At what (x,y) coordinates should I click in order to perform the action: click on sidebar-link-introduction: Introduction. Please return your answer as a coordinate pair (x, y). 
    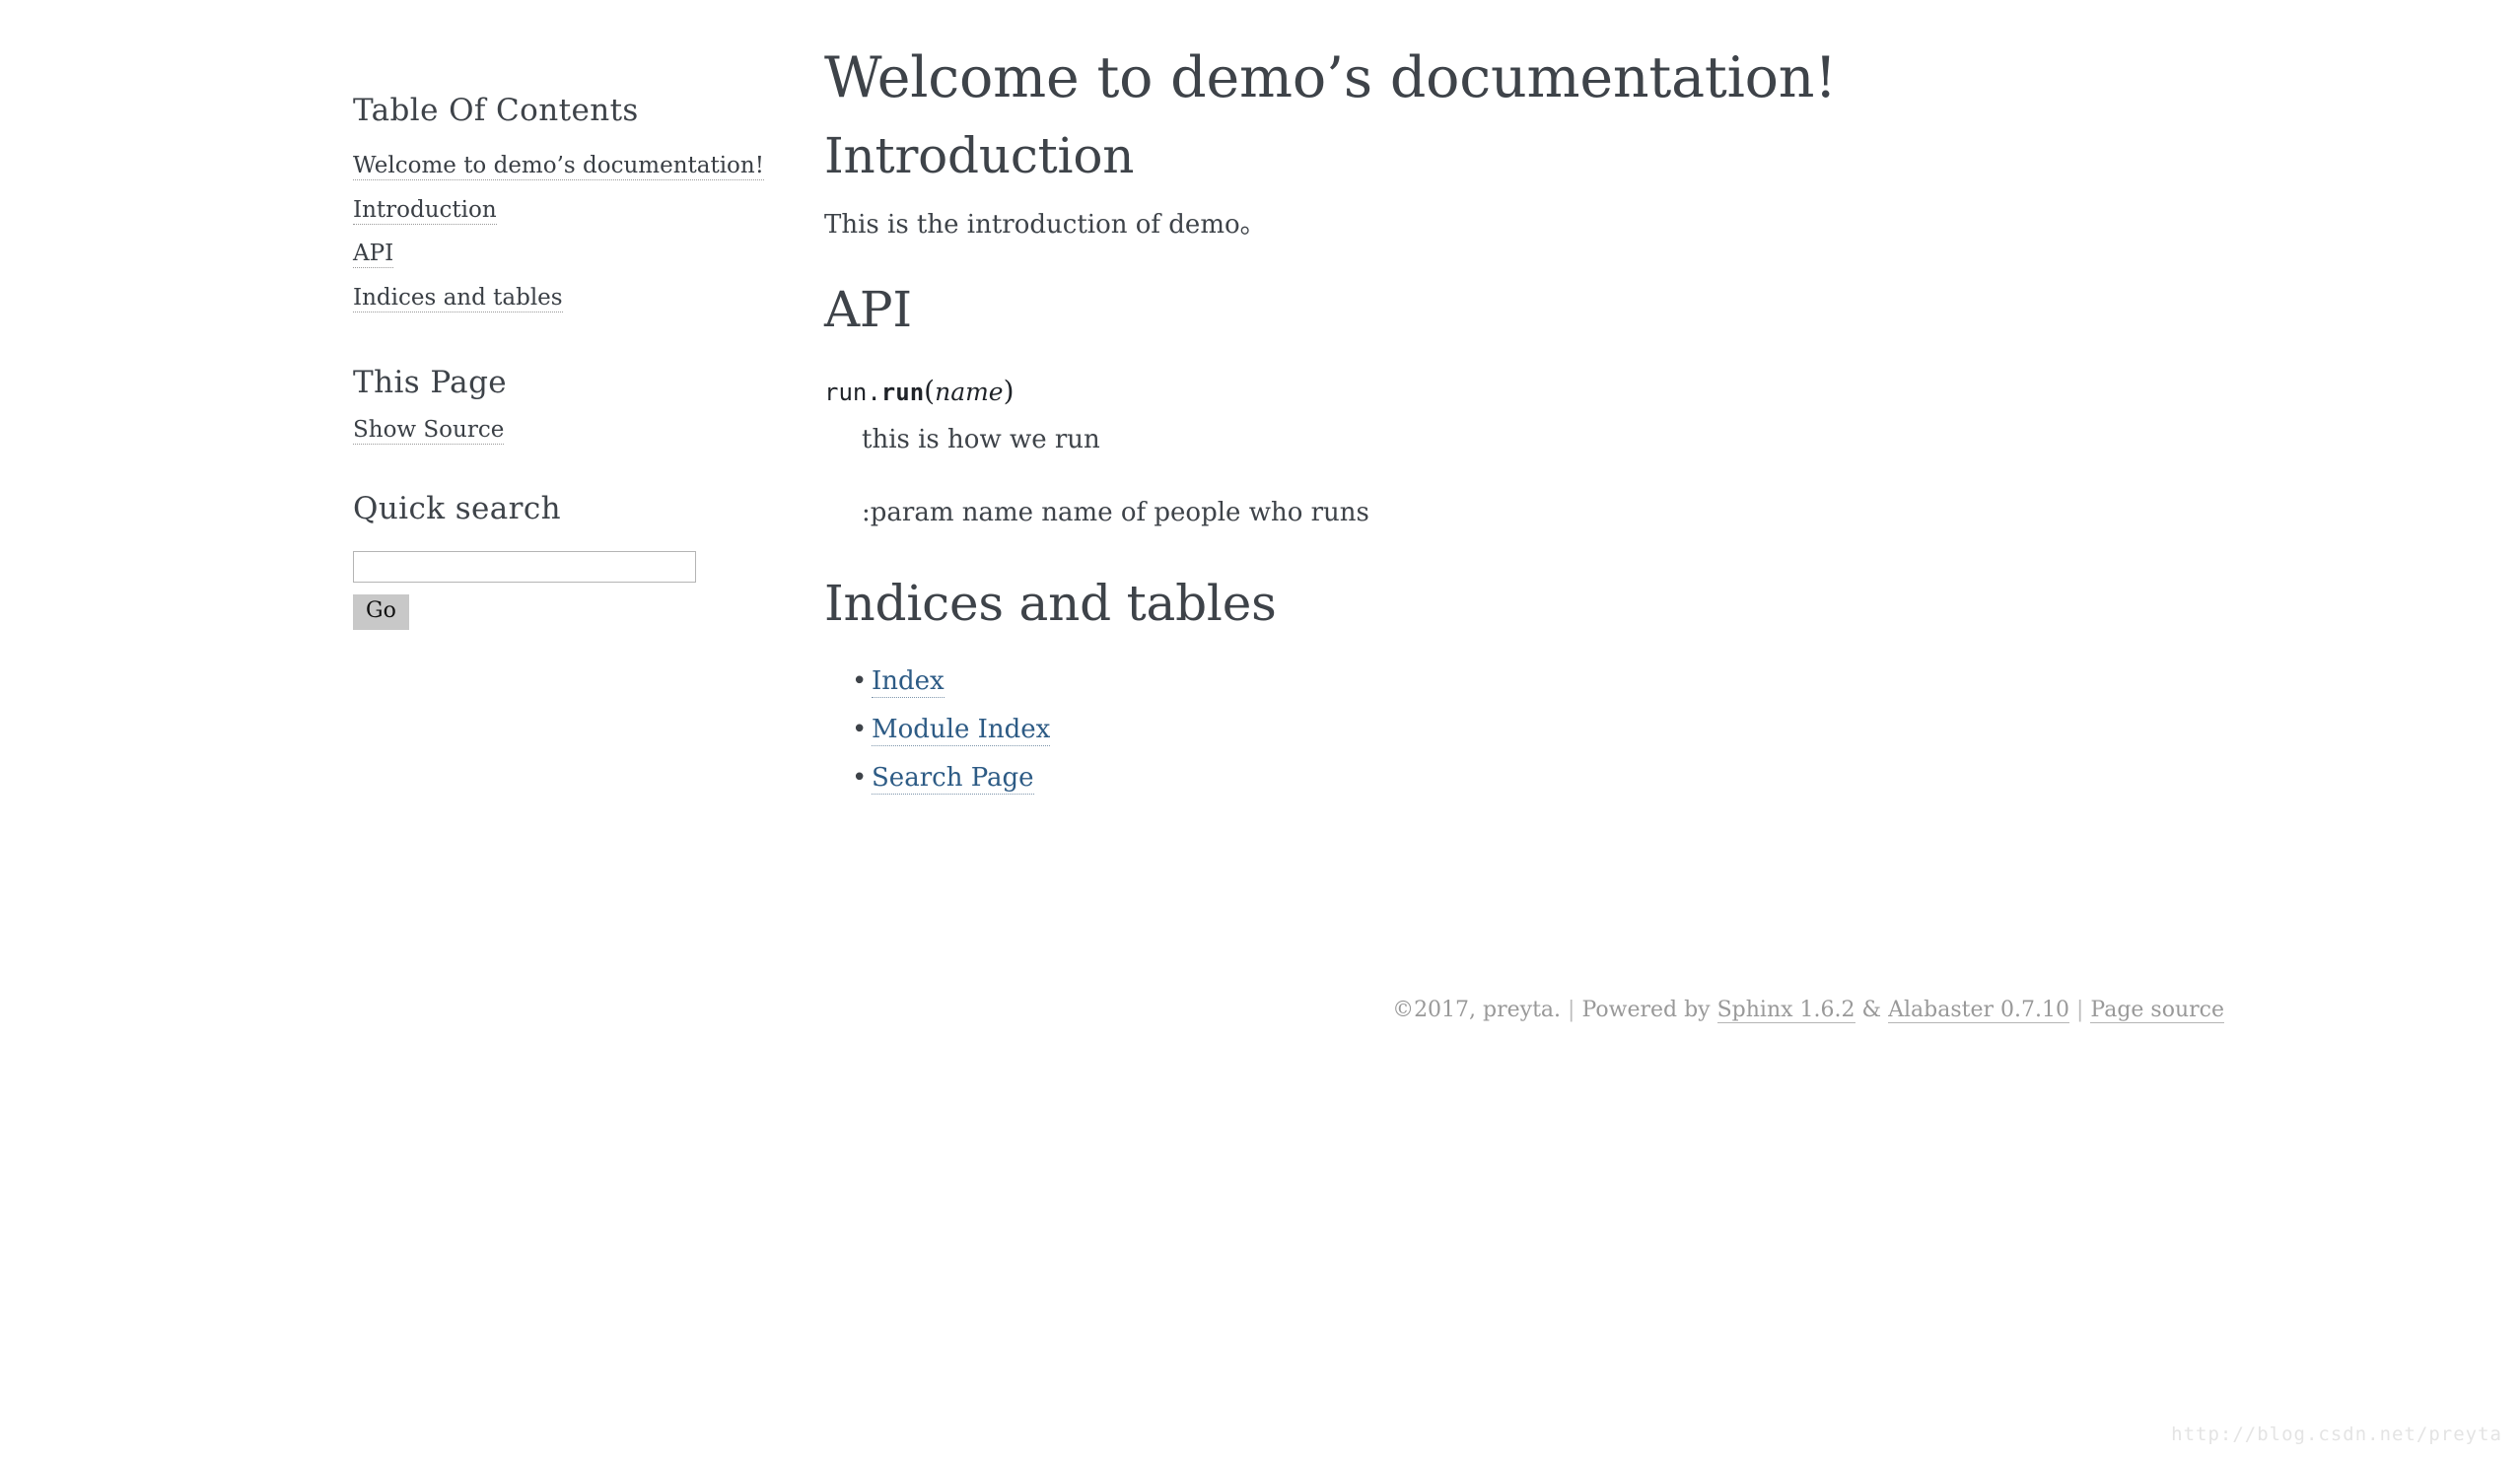
    Looking at the image, I should click on (425, 211).